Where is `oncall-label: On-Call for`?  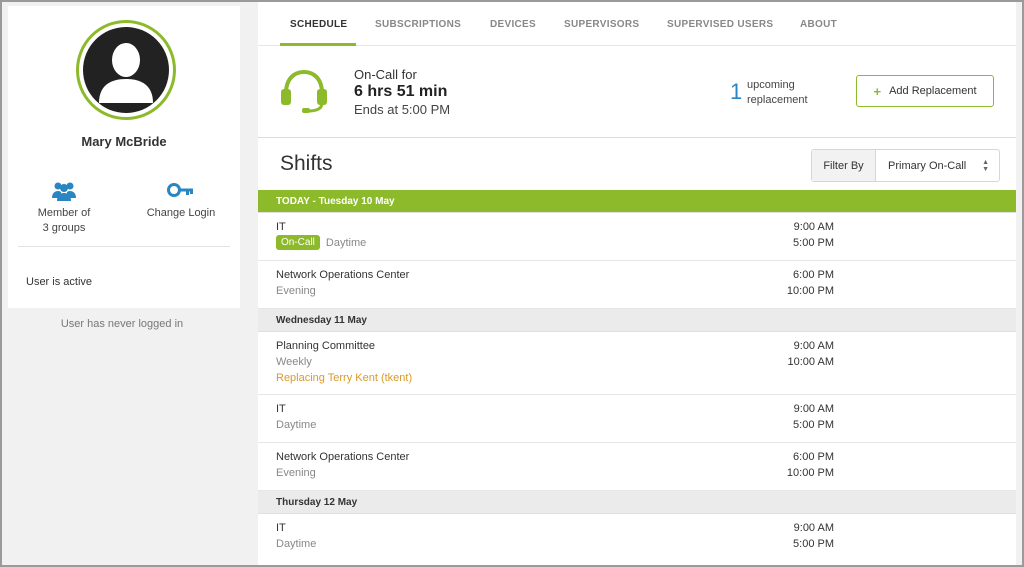 oncall-label: On-Call for is located at coordinates (385, 74).